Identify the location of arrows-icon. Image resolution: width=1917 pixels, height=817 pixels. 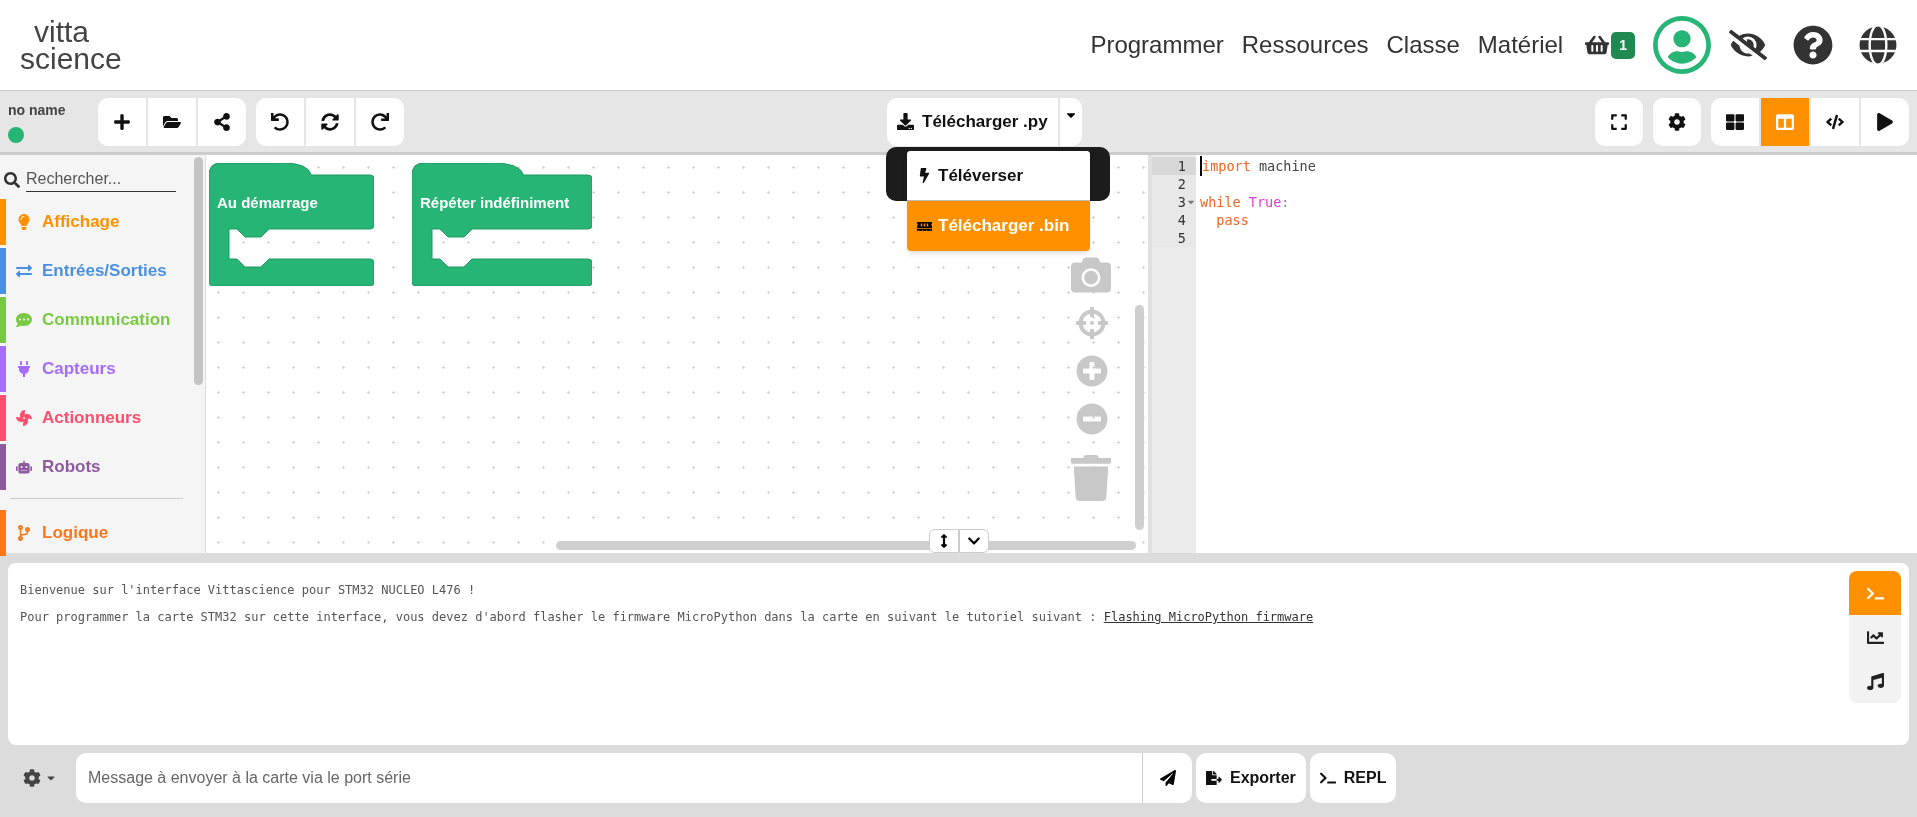
(24, 271).